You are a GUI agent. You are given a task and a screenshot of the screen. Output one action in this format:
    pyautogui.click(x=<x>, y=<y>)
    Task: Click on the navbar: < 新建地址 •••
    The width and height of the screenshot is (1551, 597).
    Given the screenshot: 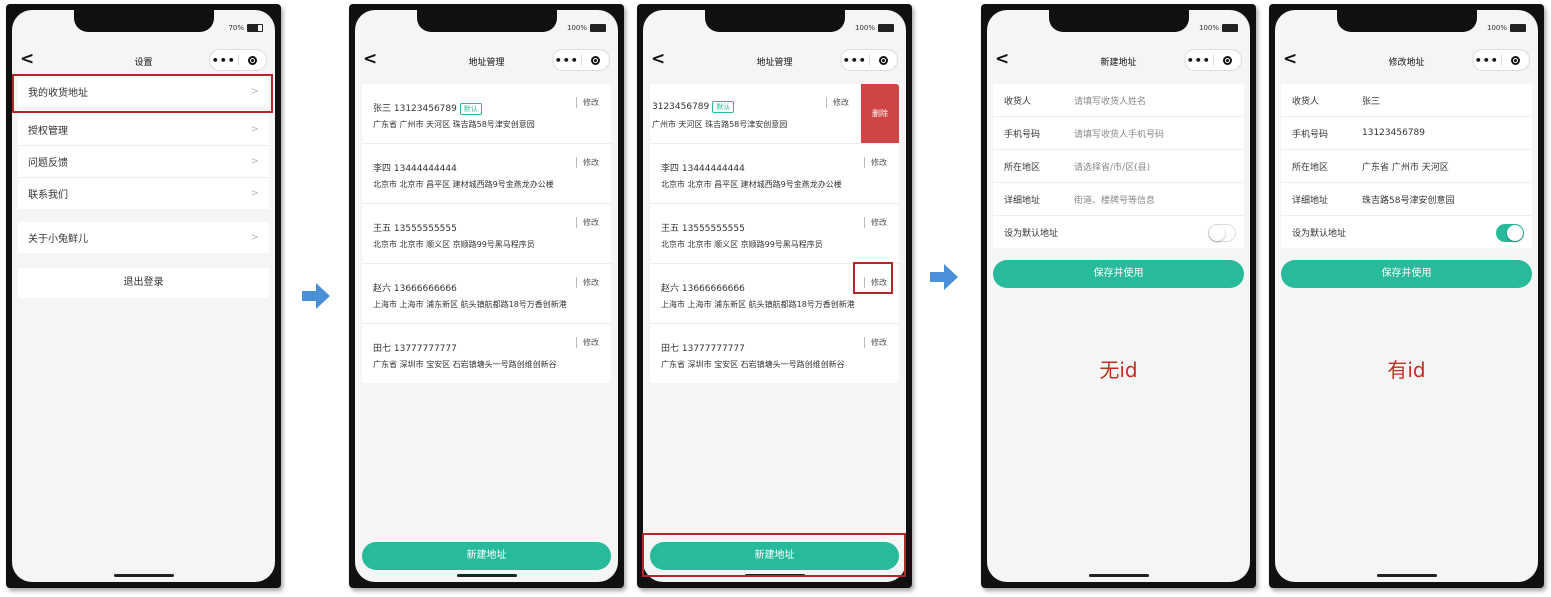 What is the action you would take?
    pyautogui.click(x=1118, y=60)
    